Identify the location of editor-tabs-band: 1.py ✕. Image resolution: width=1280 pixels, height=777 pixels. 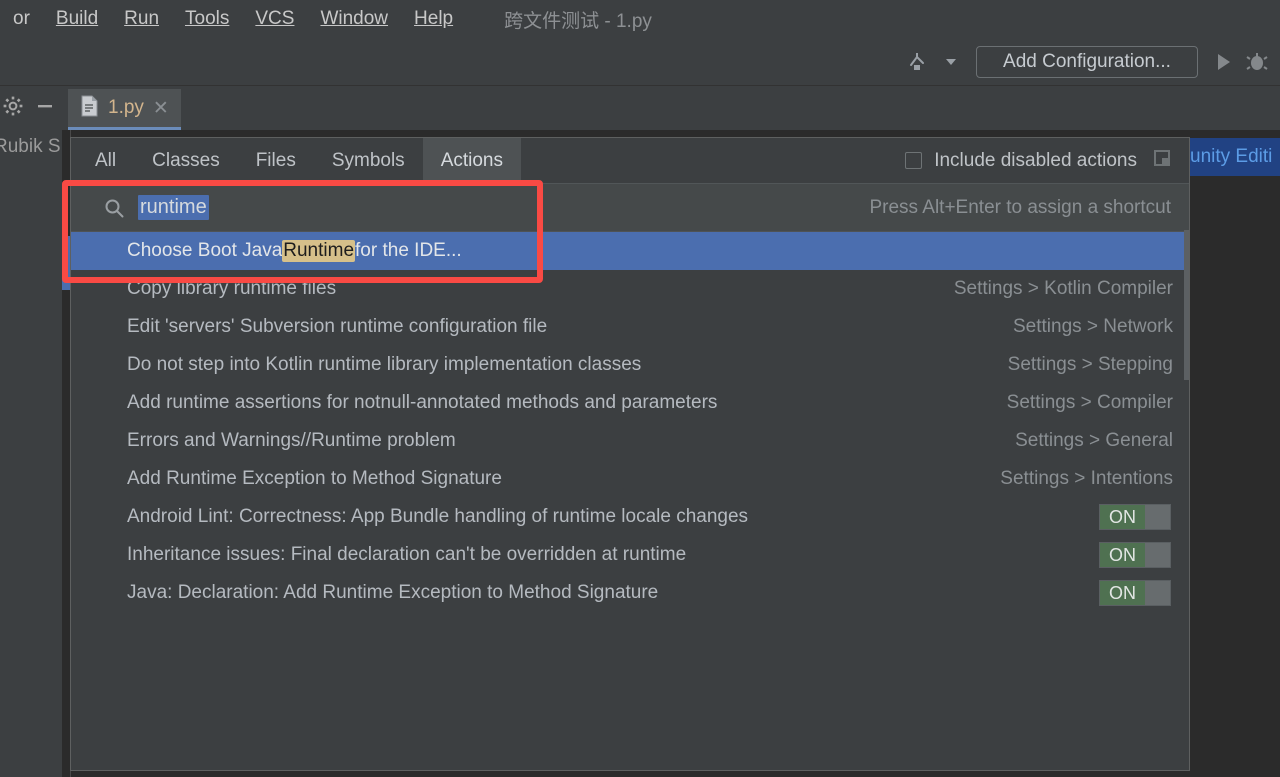
(640, 108).